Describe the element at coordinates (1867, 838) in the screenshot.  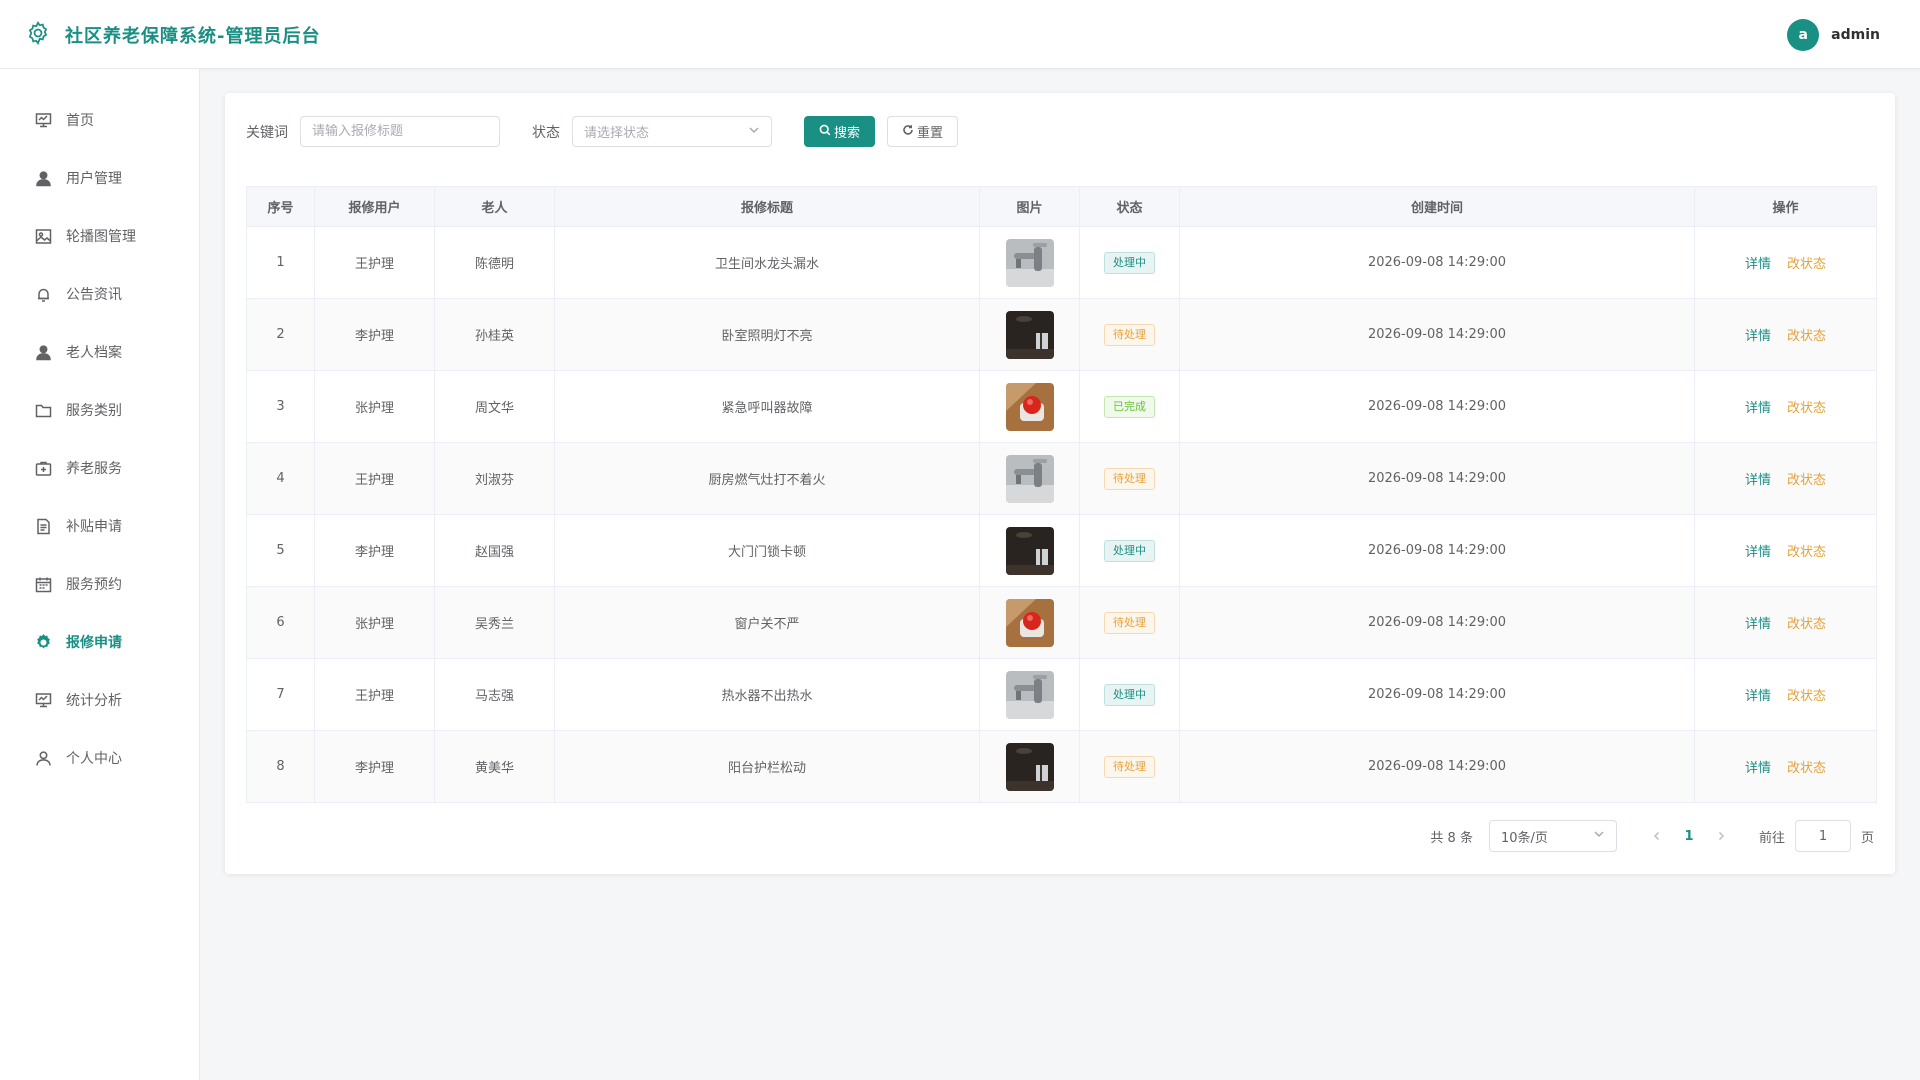
I see `page-unit: 页` at that location.